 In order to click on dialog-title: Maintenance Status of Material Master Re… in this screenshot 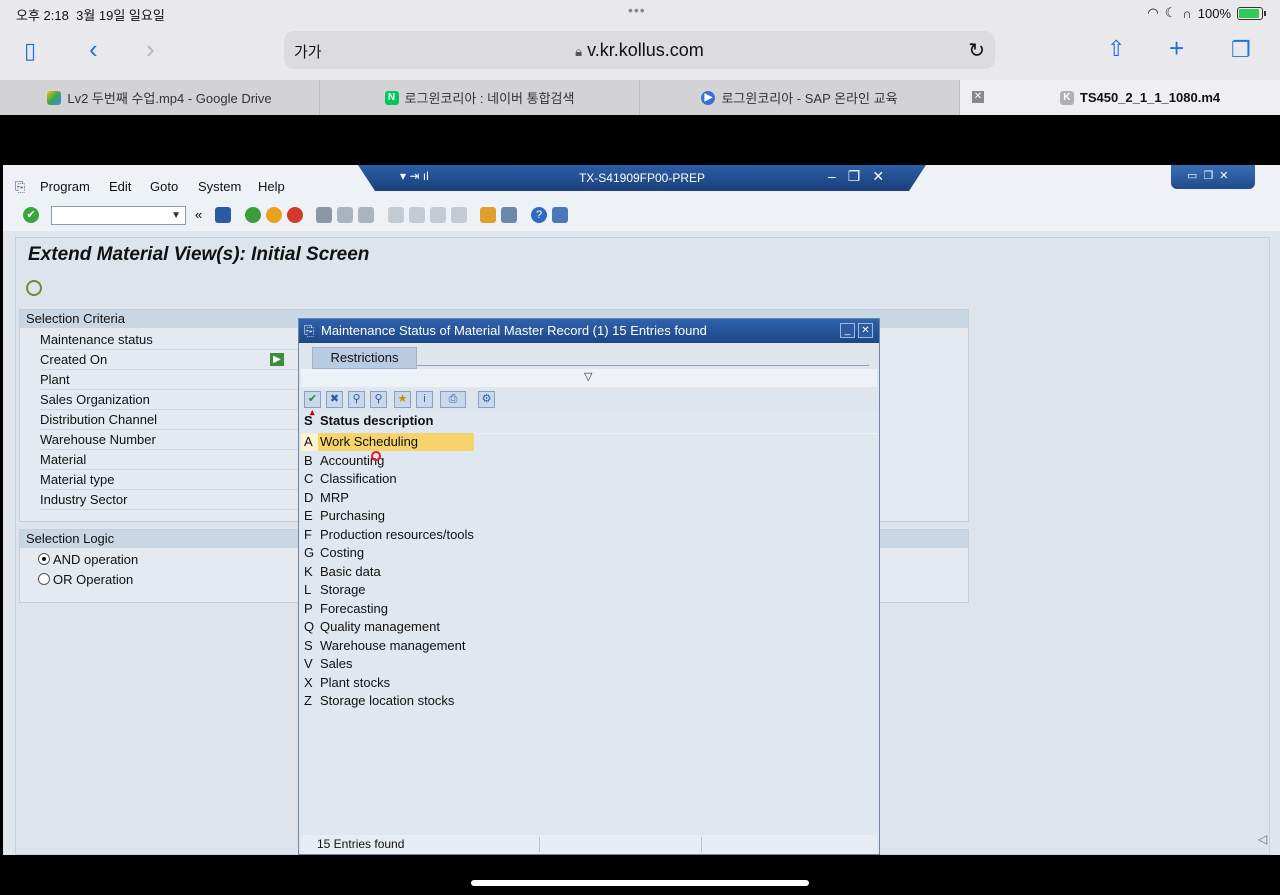, I will do `click(514, 330)`.